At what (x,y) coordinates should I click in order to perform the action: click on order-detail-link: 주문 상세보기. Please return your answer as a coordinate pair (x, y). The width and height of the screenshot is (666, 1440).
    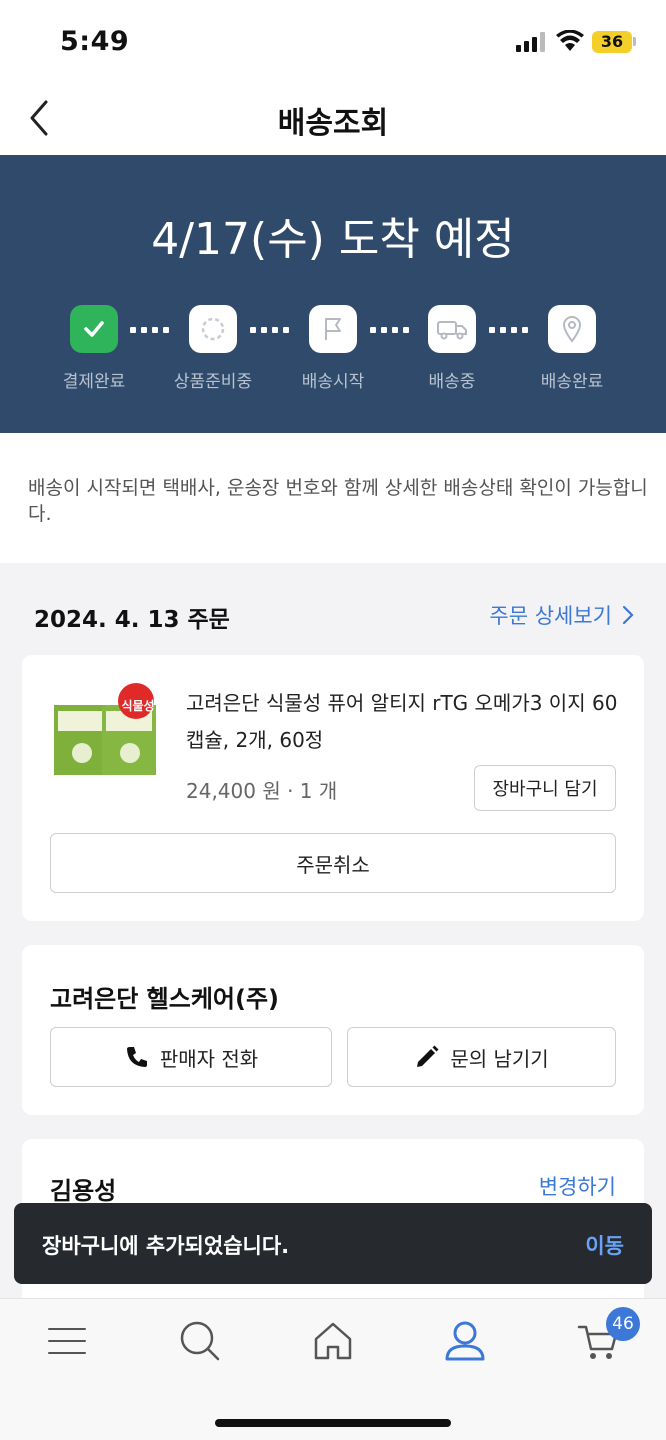
    Looking at the image, I should click on (561, 615).